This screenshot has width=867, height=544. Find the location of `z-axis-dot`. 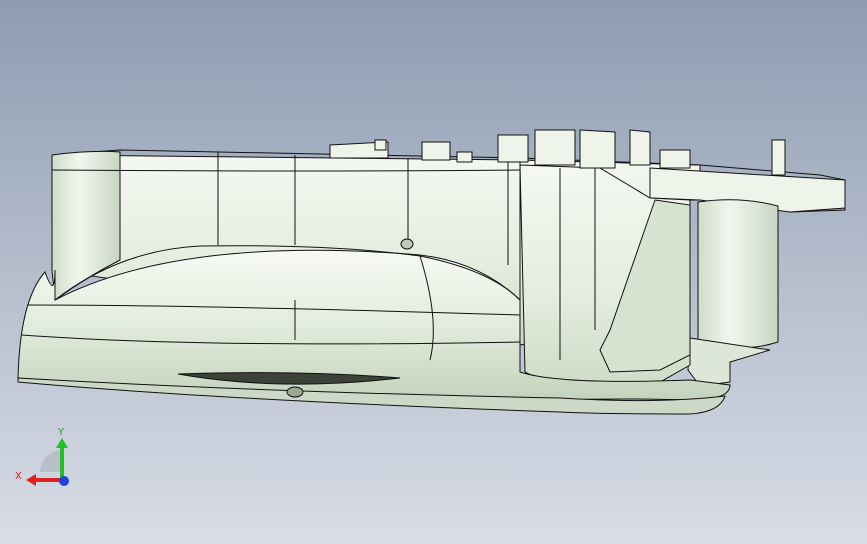

z-axis-dot is located at coordinates (64, 481).